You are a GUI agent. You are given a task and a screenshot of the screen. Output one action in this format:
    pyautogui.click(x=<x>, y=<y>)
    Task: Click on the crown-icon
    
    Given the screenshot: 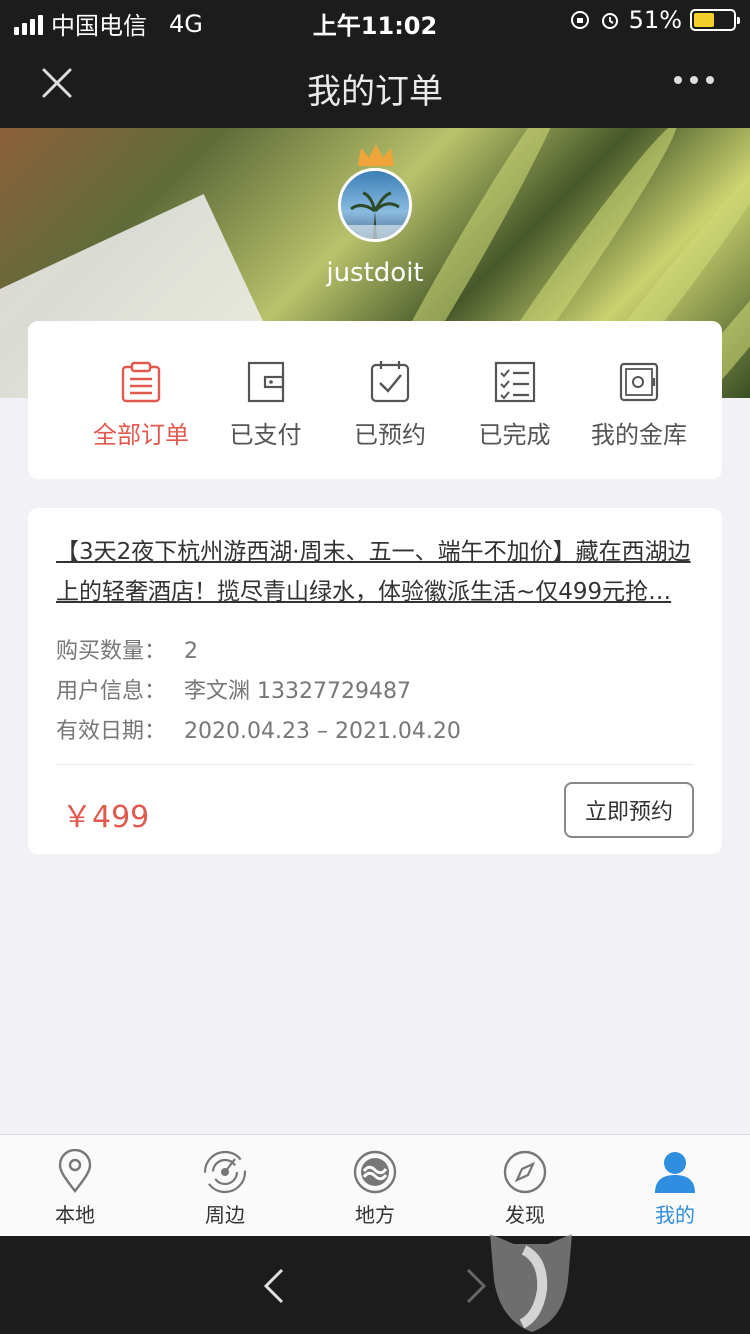 What is the action you would take?
    pyautogui.click(x=376, y=155)
    